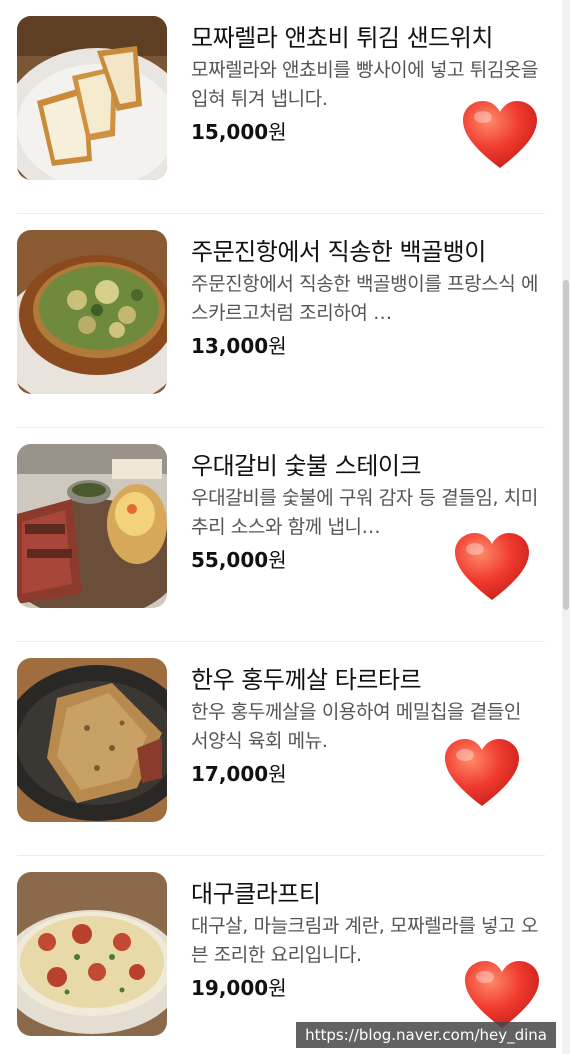  What do you see at coordinates (256, 894) in the screenshot?
I see `menu-item-name: 대구클라프티` at bounding box center [256, 894].